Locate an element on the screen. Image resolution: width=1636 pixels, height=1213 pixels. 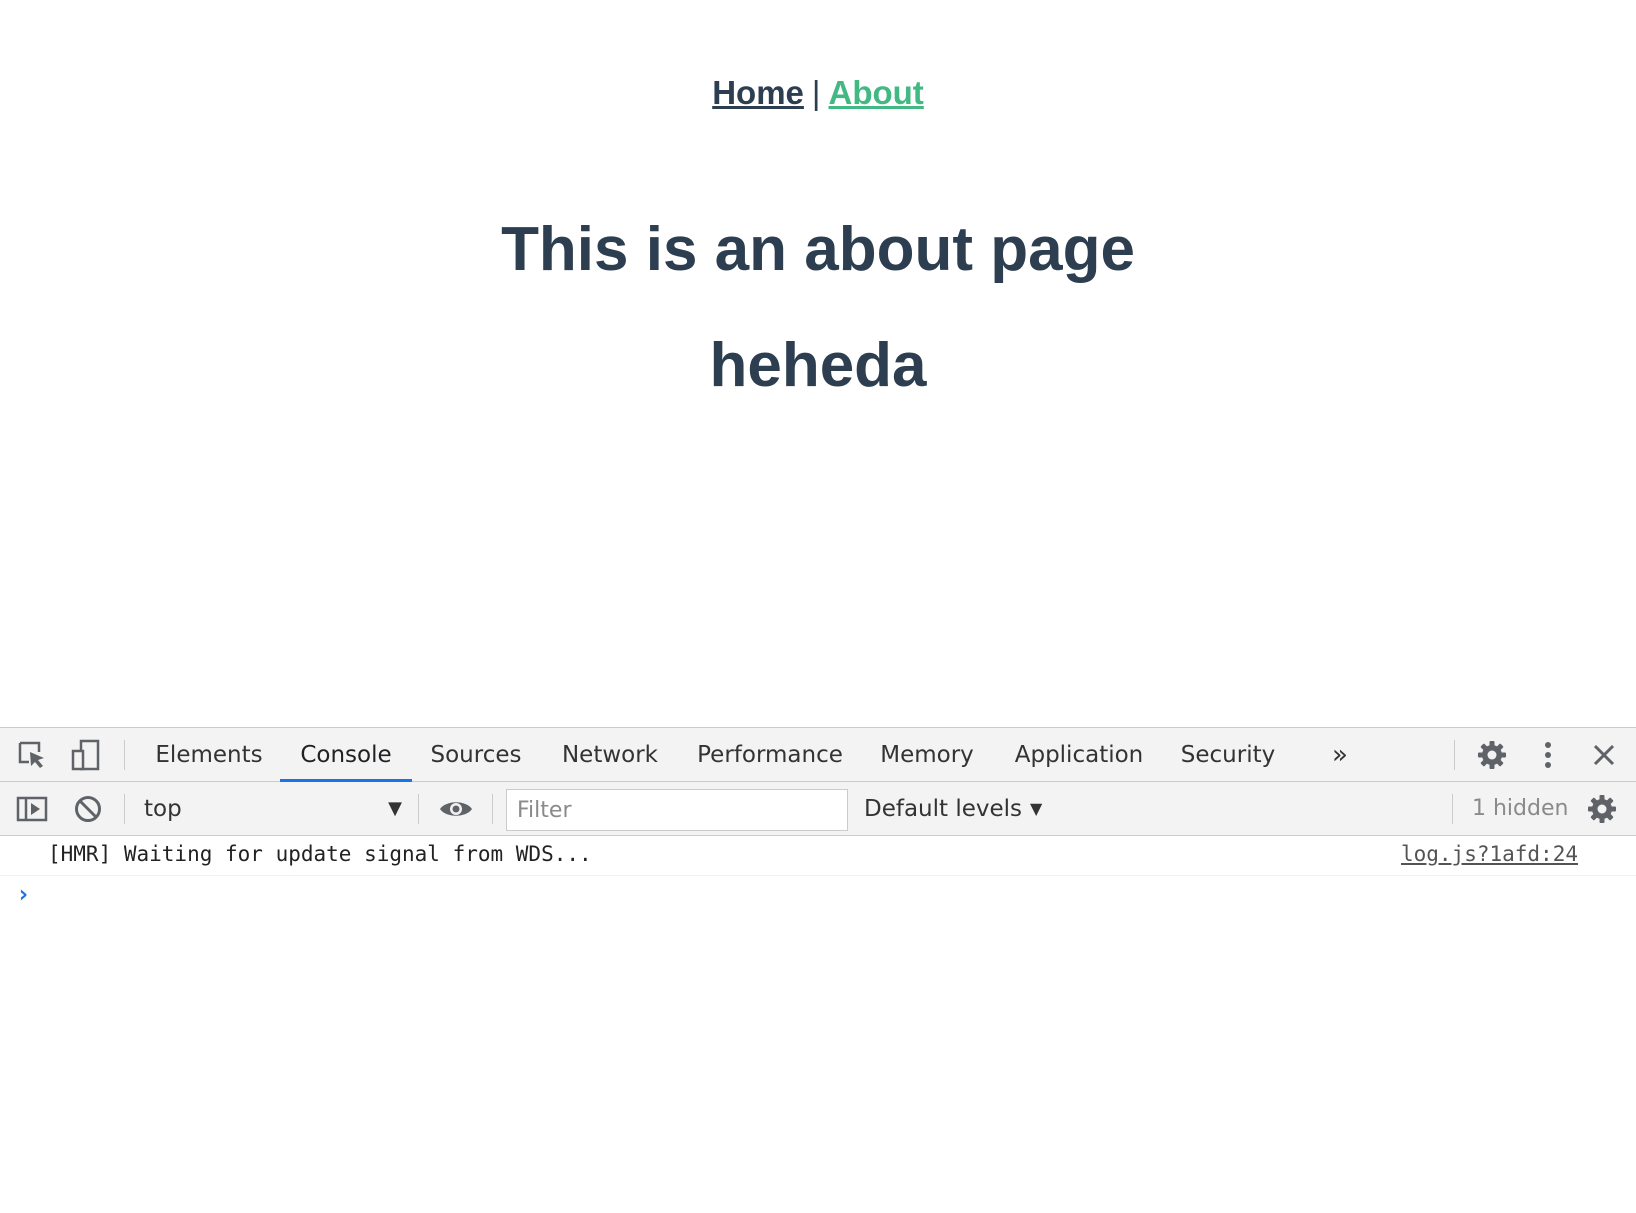
tab-elements: Elements is located at coordinates (209, 755).